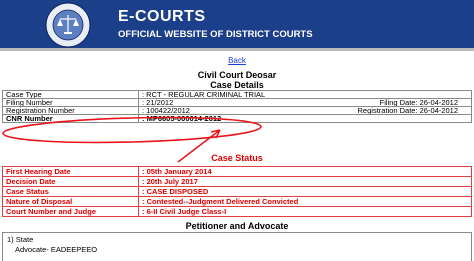  I want to click on first-hearing-date-value: : 05th January 2014, so click(305, 171).